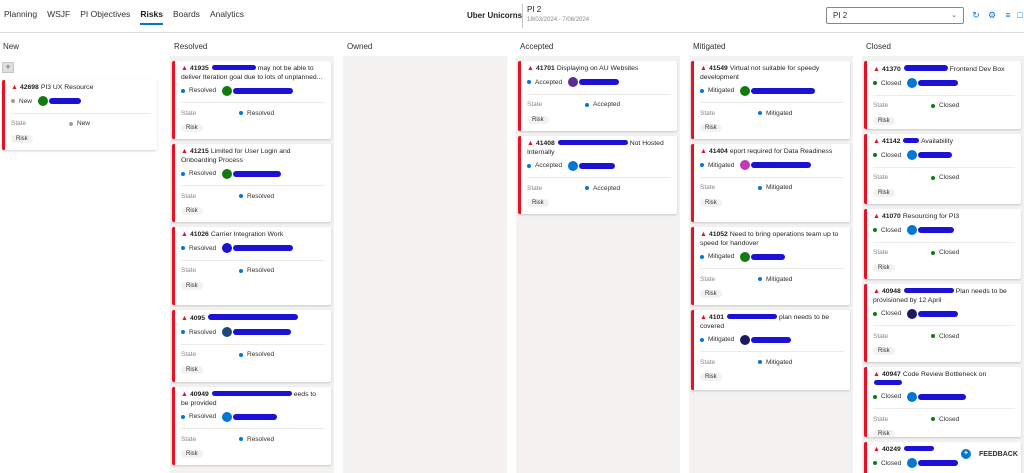 This screenshot has height=473, width=1024. I want to click on pi-dropdown-value: PI 2, so click(840, 15).